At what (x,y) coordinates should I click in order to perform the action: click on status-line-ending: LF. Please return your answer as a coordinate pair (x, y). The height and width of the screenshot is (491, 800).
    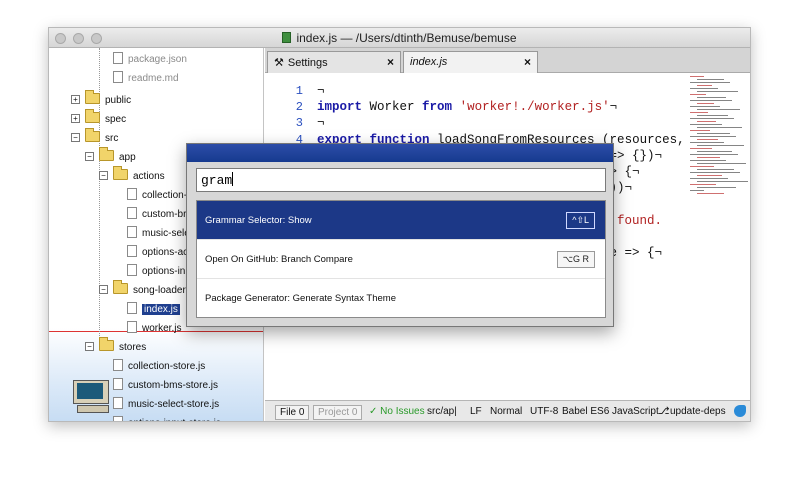
    Looking at the image, I should click on (476, 412).